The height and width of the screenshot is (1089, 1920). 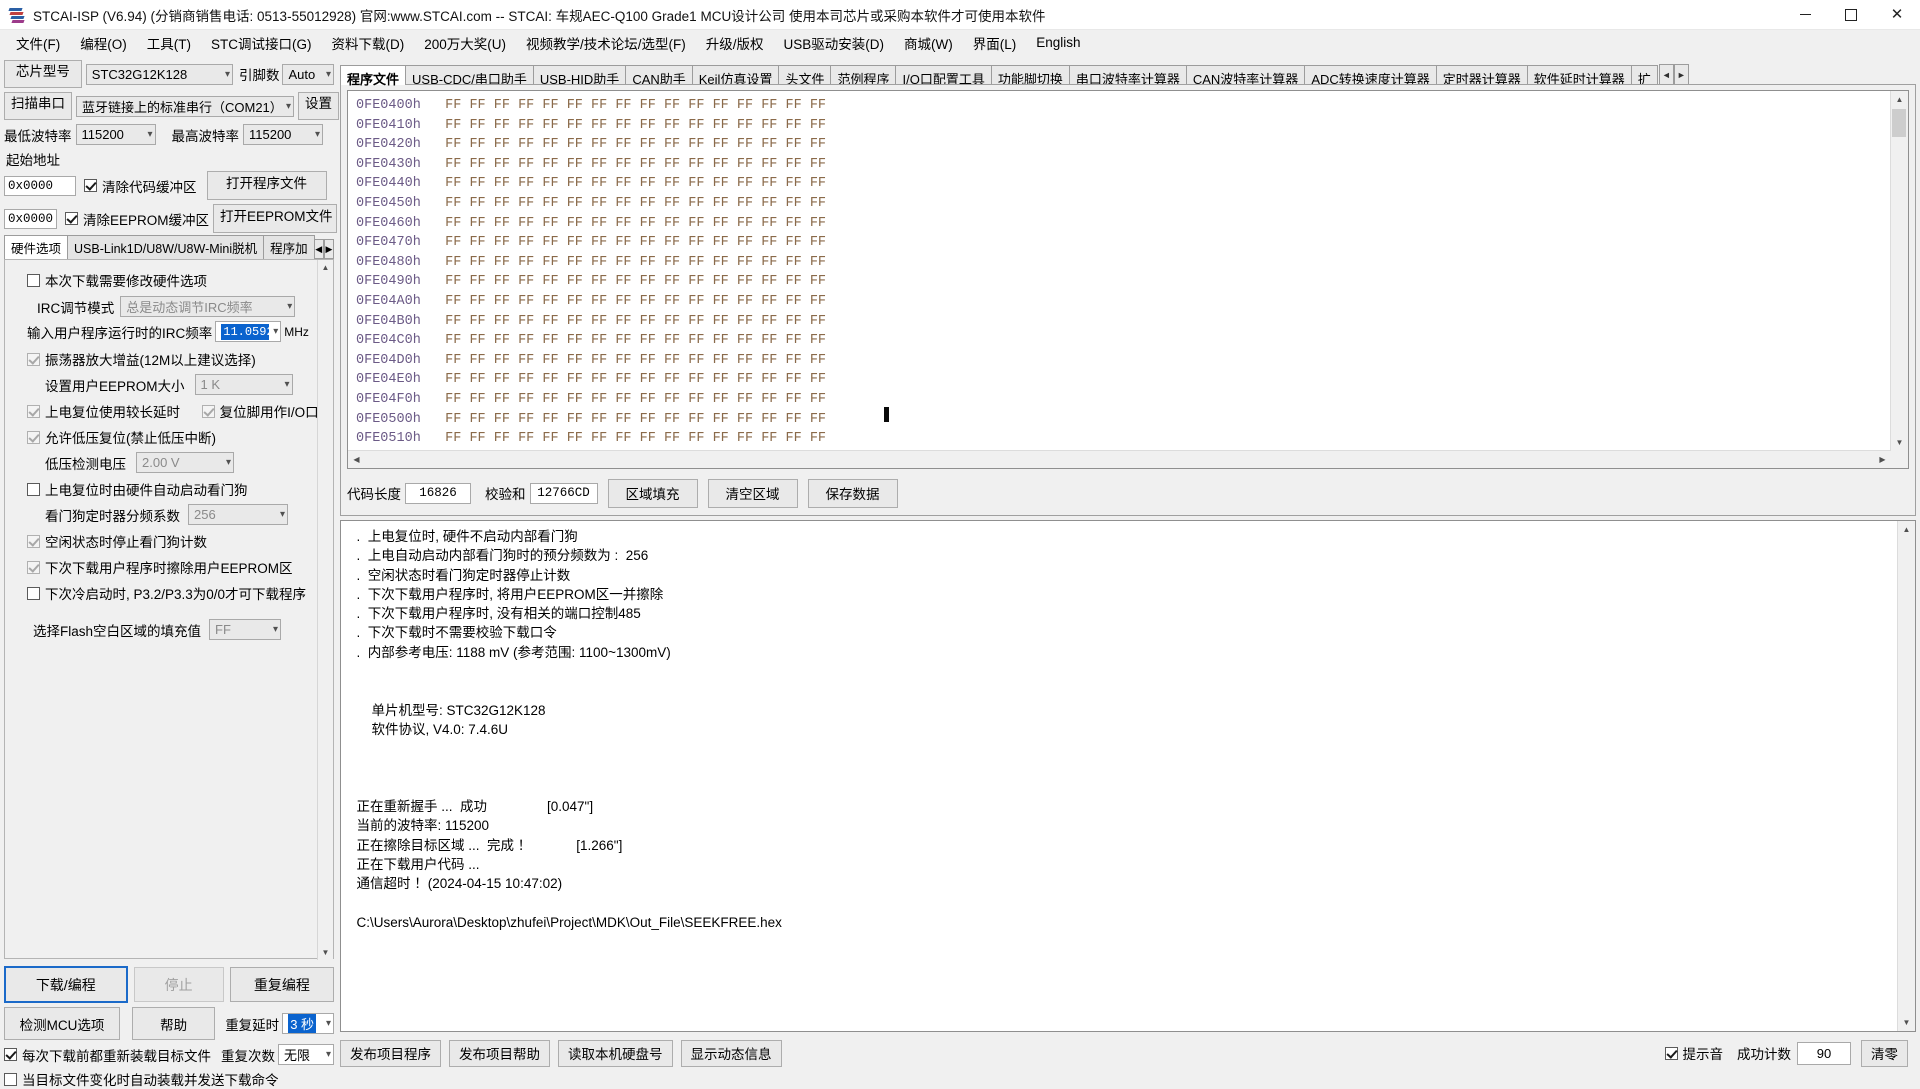 I want to click on scan-port-button: 扫描串口, so click(x=38, y=106).